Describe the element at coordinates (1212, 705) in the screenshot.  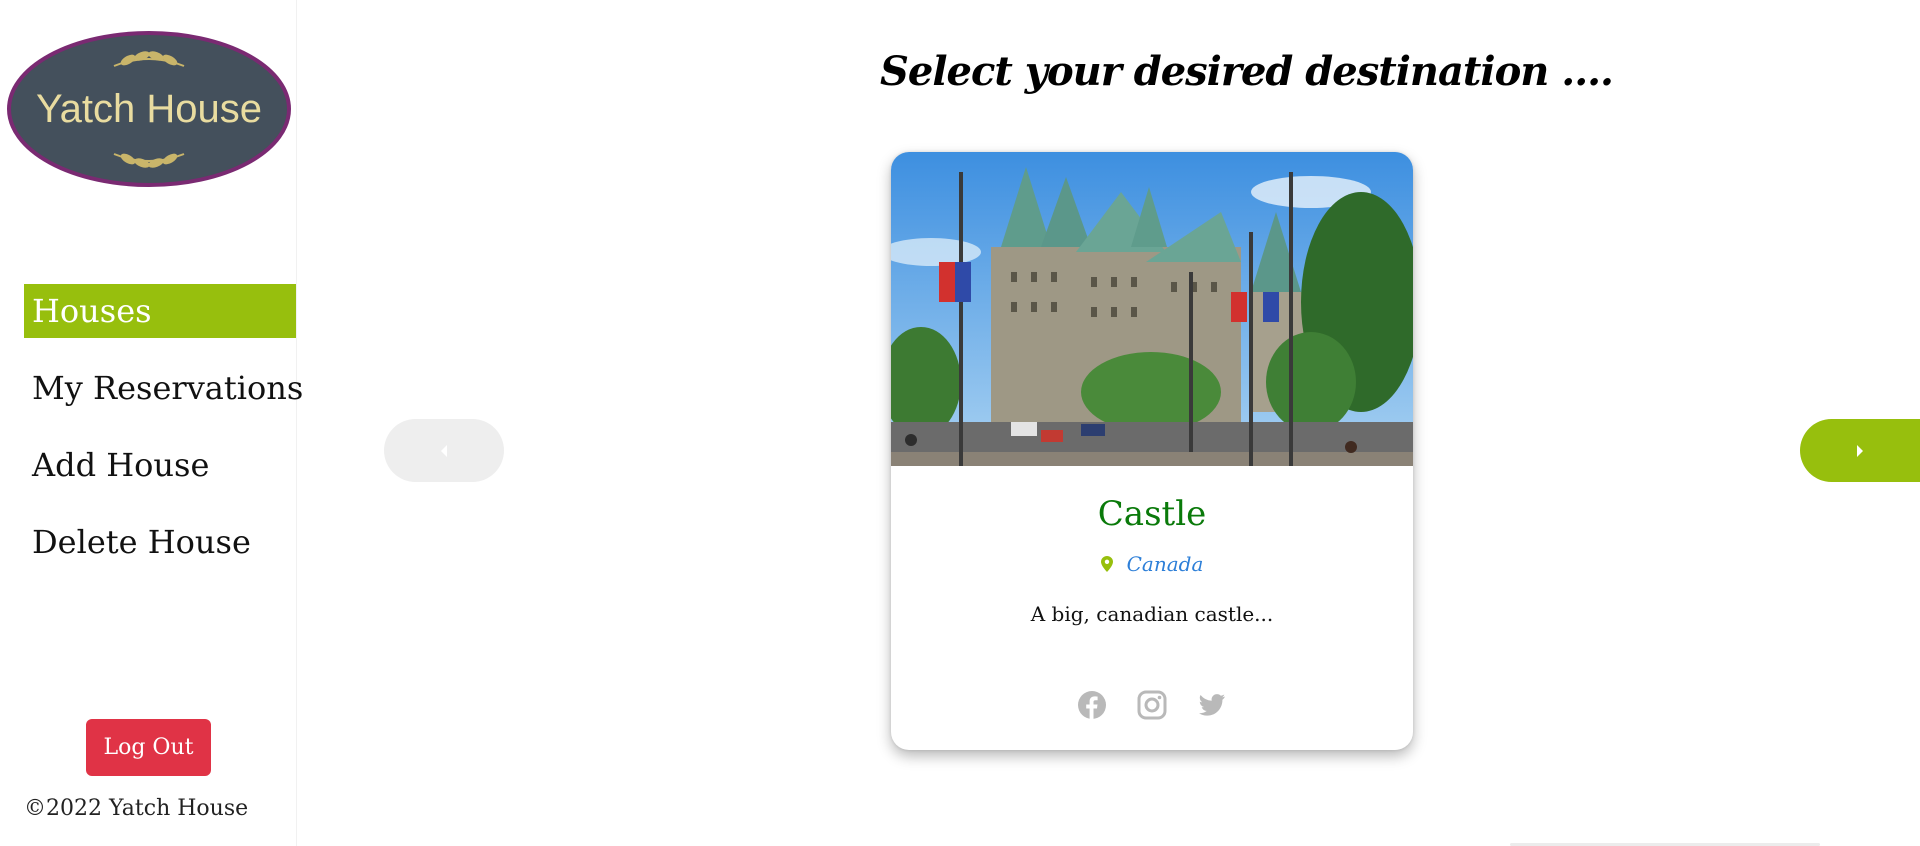
I see `twitter-icon` at that location.